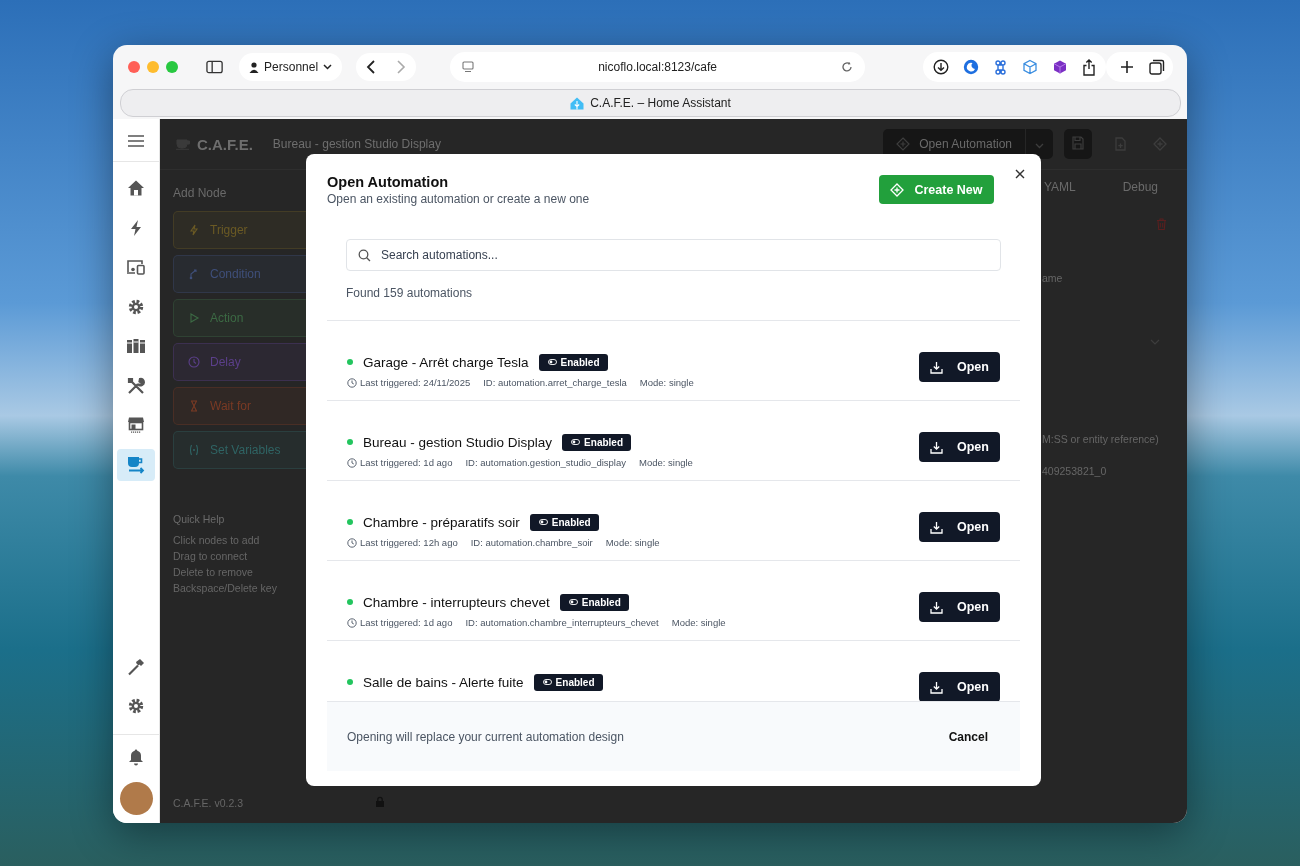 Image resolution: width=1300 pixels, height=866 pixels. Describe the element at coordinates (388, 182) in the screenshot. I see `dialog-title: Open Automation` at that location.